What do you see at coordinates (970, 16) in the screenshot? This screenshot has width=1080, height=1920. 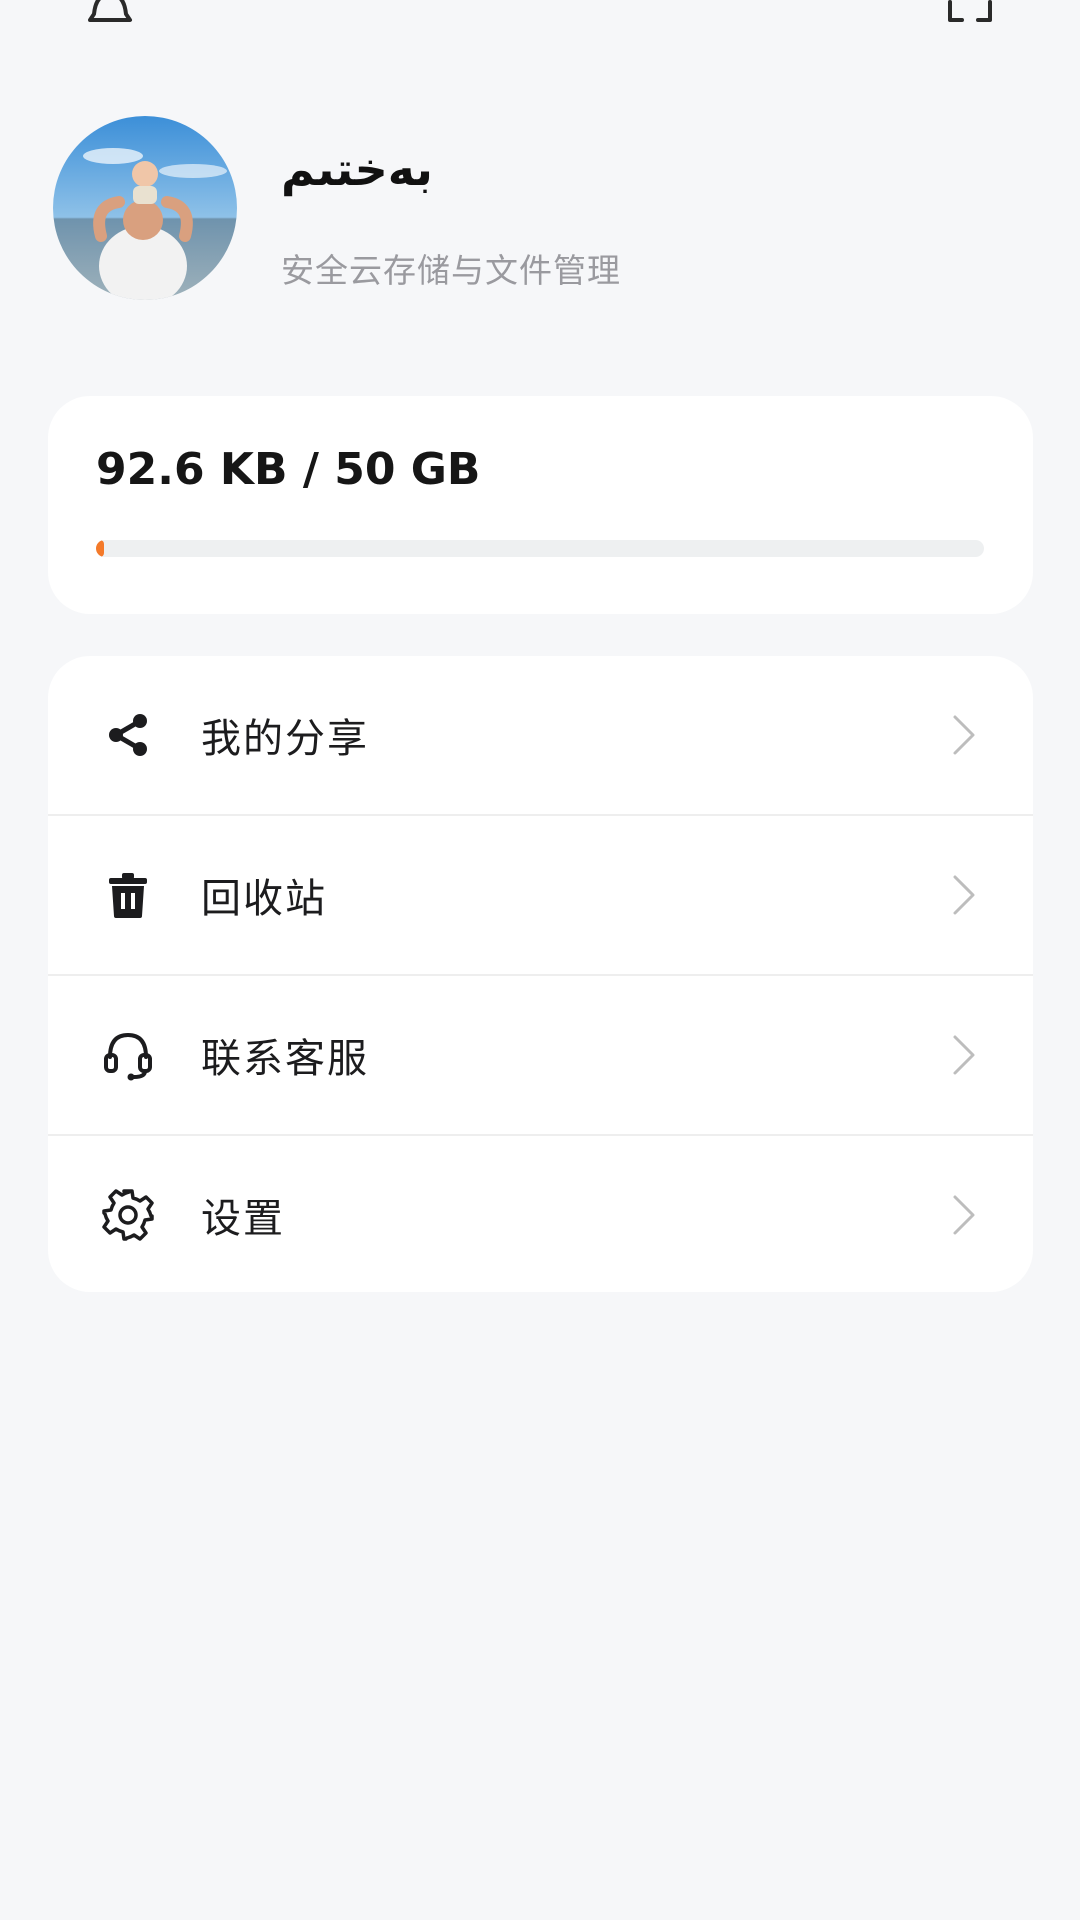 I see `scan-icon` at bounding box center [970, 16].